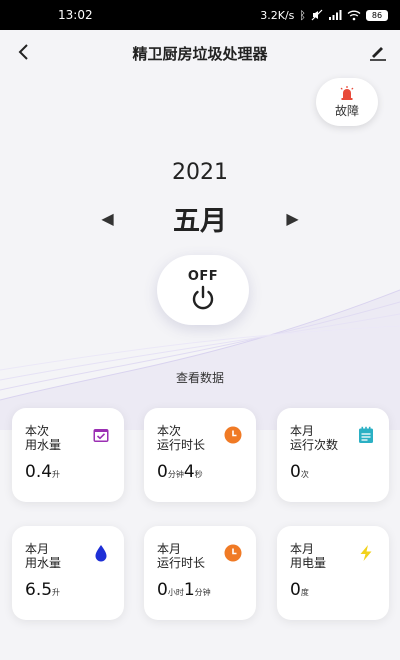  Describe the element at coordinates (200, 573) in the screenshot. I see `stat-card-month-runtime: 本月 运行时长 0小时1分钟` at that location.